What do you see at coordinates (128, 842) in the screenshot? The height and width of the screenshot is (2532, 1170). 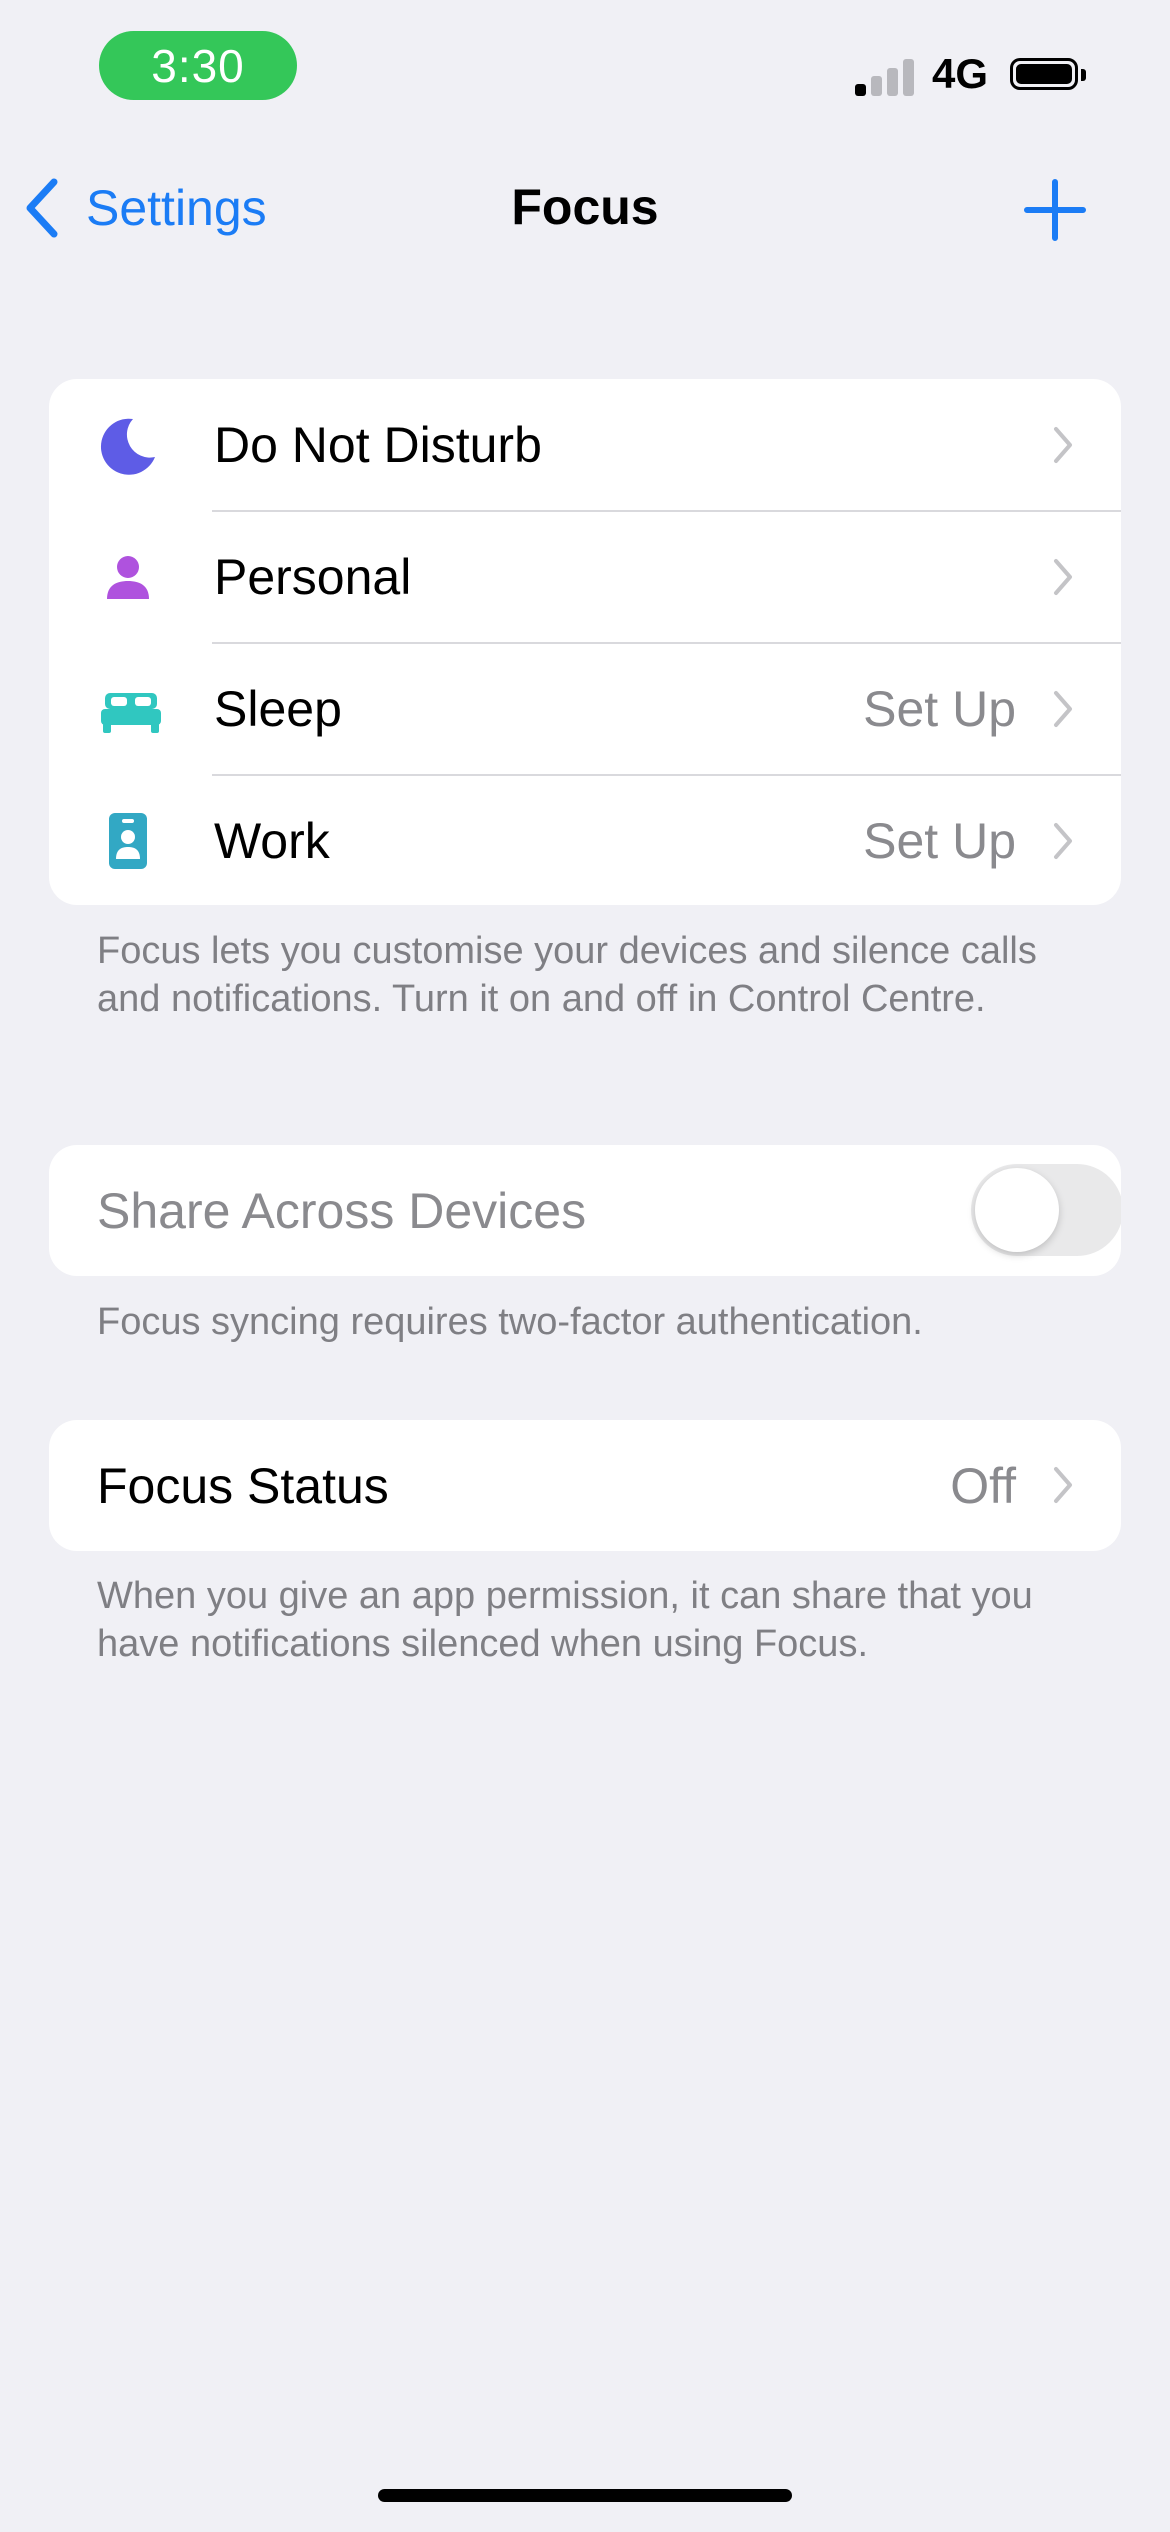 I see `id-badge-icon` at bounding box center [128, 842].